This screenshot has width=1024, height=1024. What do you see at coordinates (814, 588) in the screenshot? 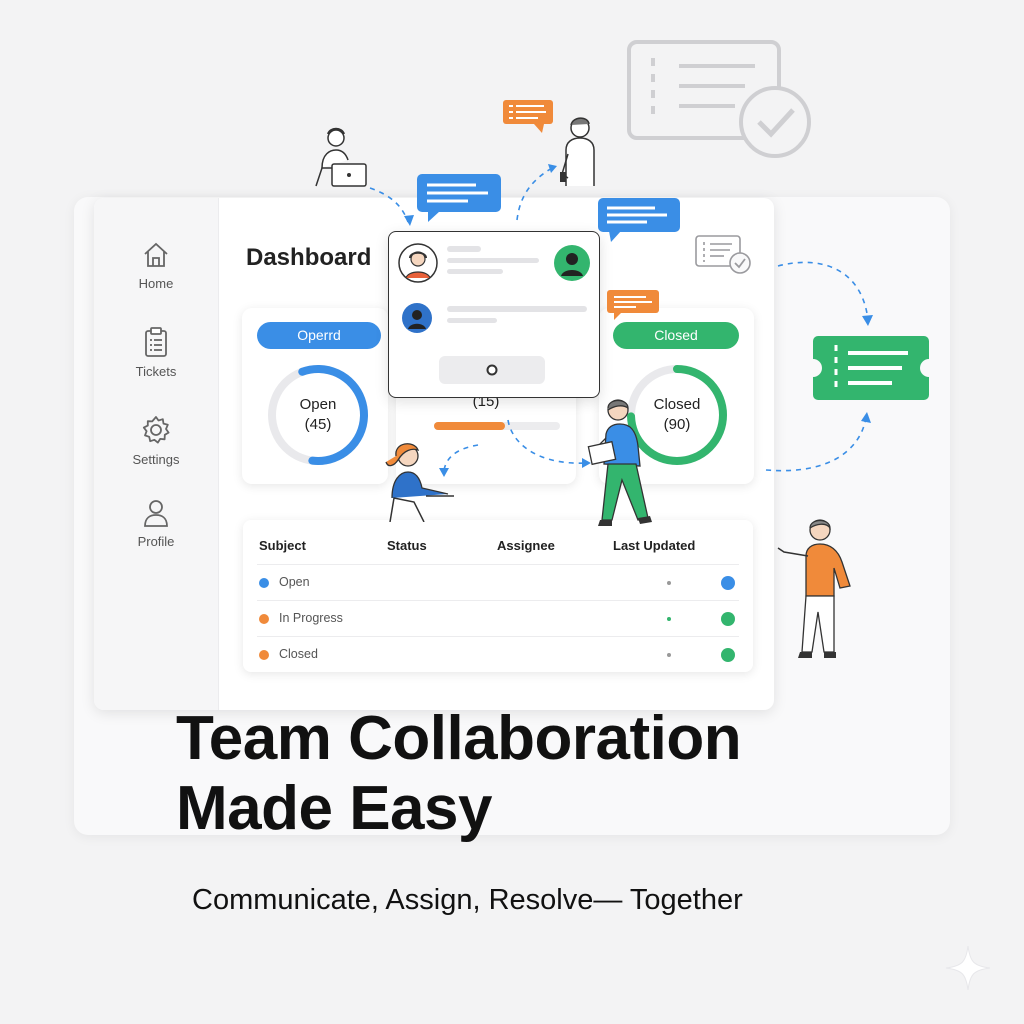
I see `person-pointing-icon` at bounding box center [814, 588].